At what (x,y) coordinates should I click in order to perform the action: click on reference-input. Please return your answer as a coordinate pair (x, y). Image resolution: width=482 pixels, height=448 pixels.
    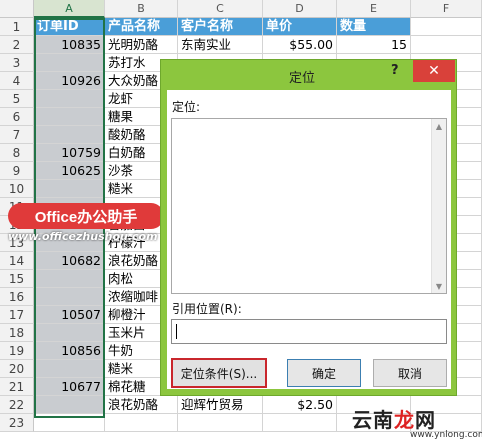
    Looking at the image, I should click on (309, 331).